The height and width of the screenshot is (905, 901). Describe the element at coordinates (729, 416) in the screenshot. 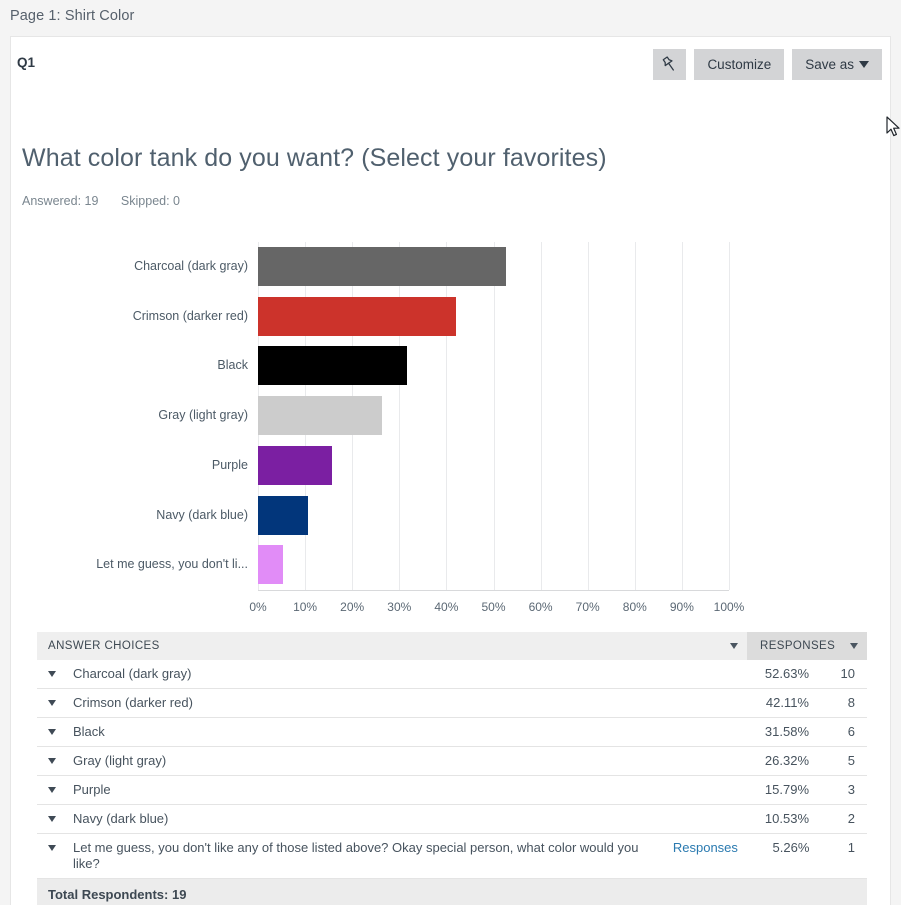

I see `chart-gridline` at that location.